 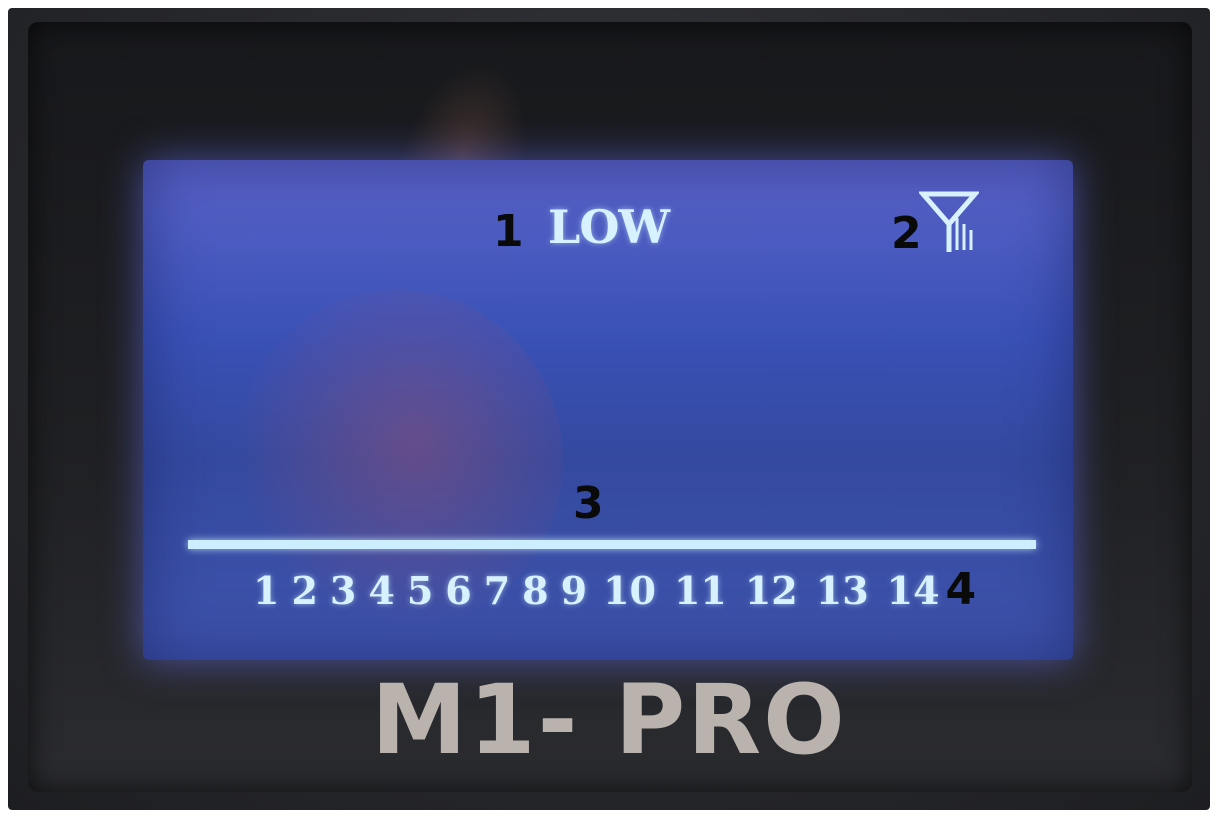 I want to click on channel-label: 9, so click(x=574, y=590).